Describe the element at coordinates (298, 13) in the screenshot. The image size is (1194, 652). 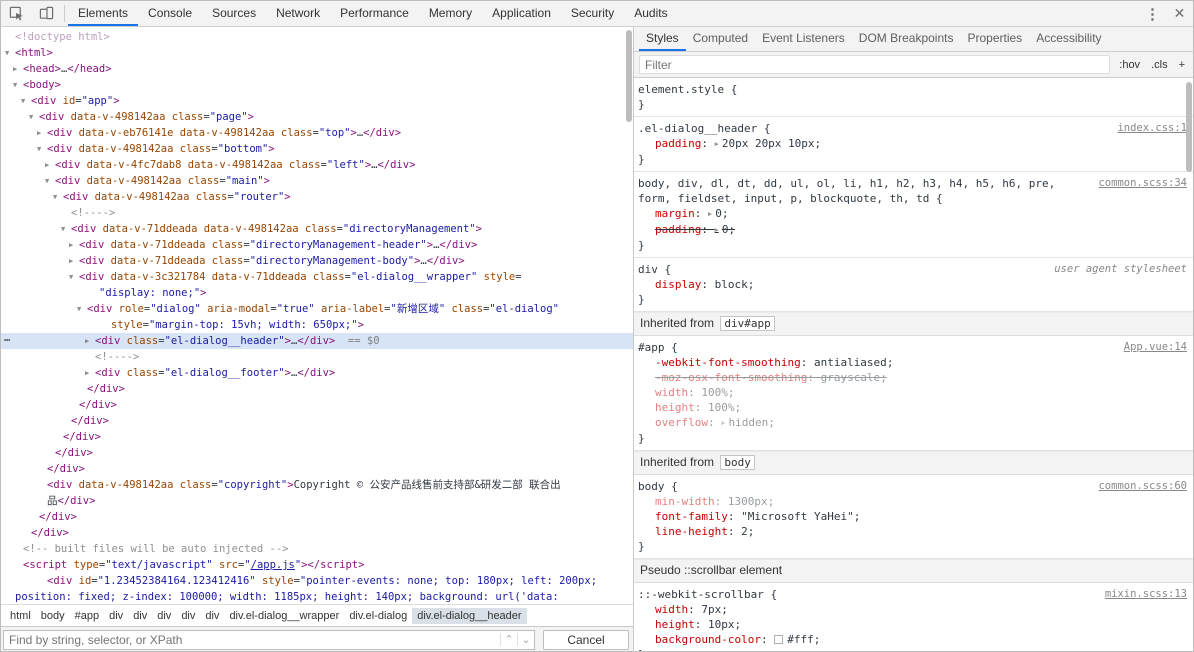
I see `tab-network: Network` at that location.